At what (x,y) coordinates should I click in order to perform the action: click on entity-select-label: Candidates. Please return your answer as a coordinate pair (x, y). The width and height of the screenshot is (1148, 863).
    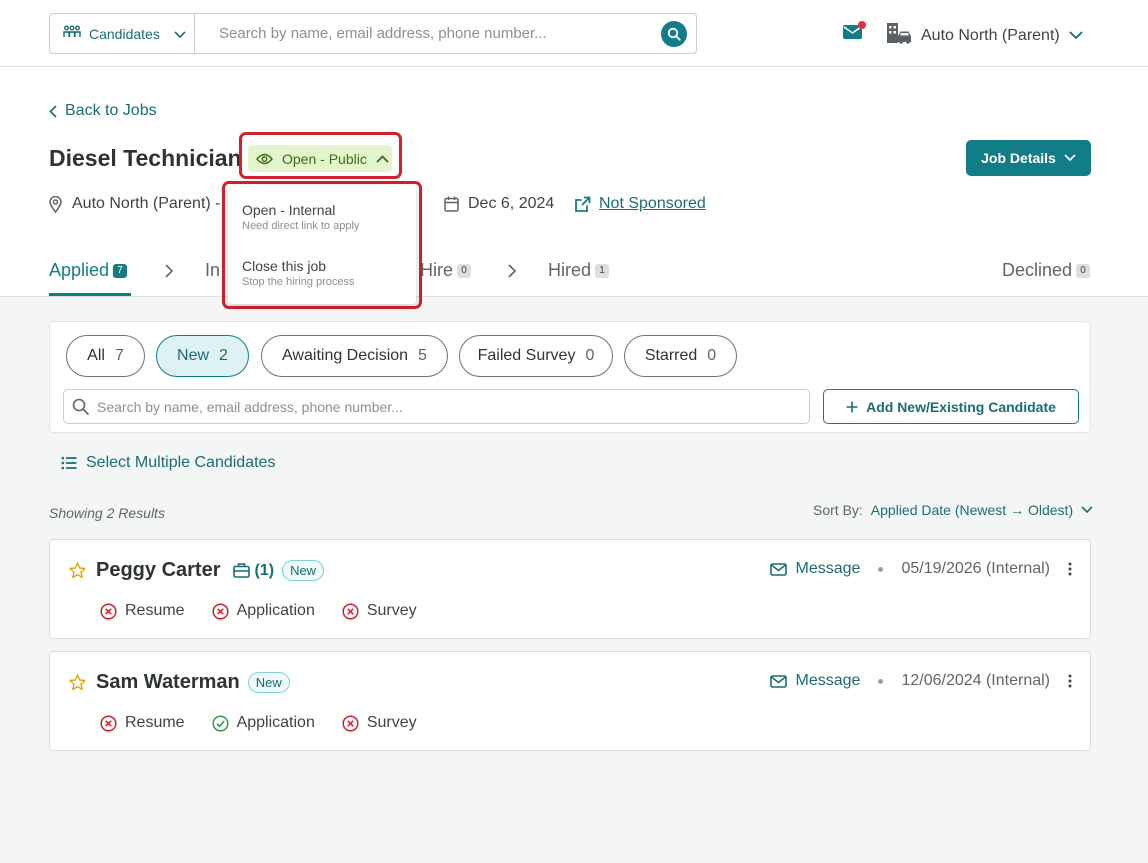
    Looking at the image, I should click on (124, 33).